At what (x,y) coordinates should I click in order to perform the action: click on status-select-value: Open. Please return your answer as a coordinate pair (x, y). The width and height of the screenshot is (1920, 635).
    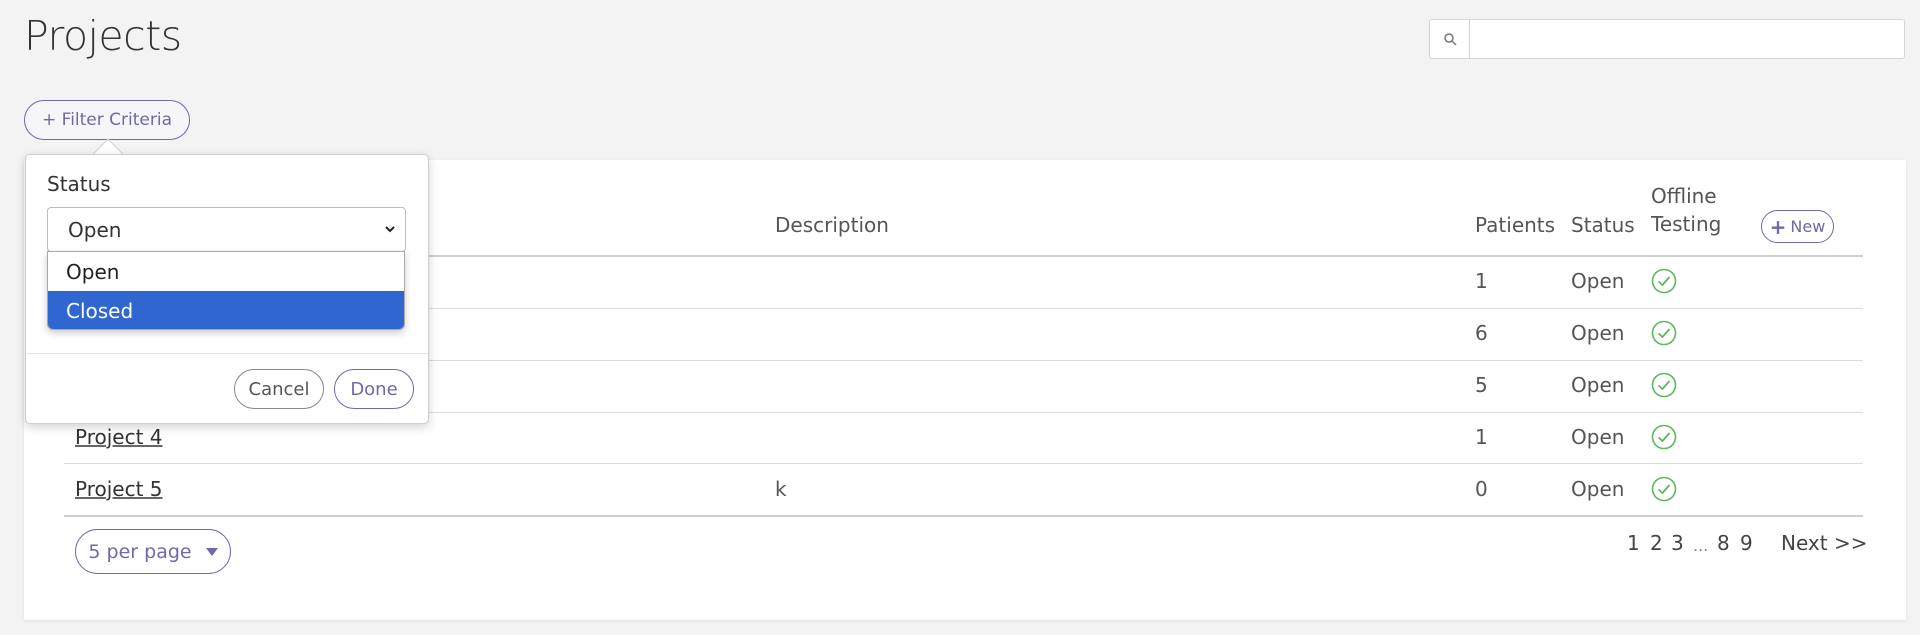
    Looking at the image, I should click on (95, 229).